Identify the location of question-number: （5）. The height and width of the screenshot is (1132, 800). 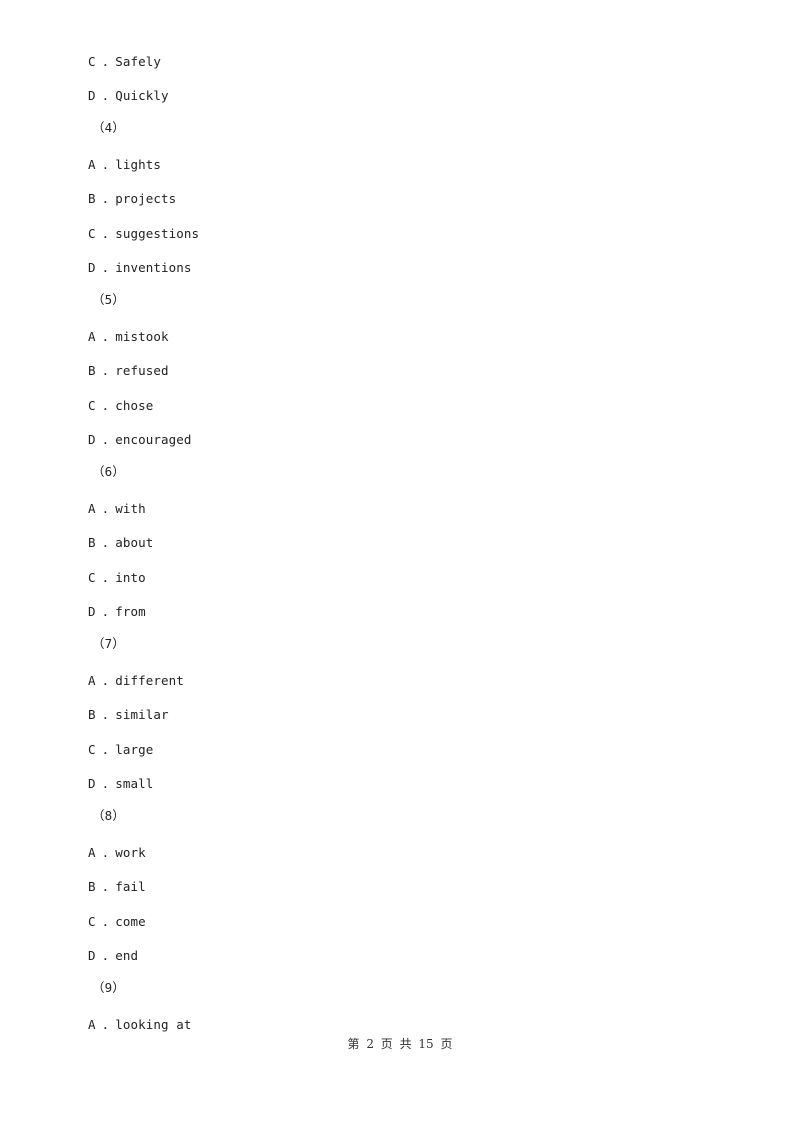
(108, 299).